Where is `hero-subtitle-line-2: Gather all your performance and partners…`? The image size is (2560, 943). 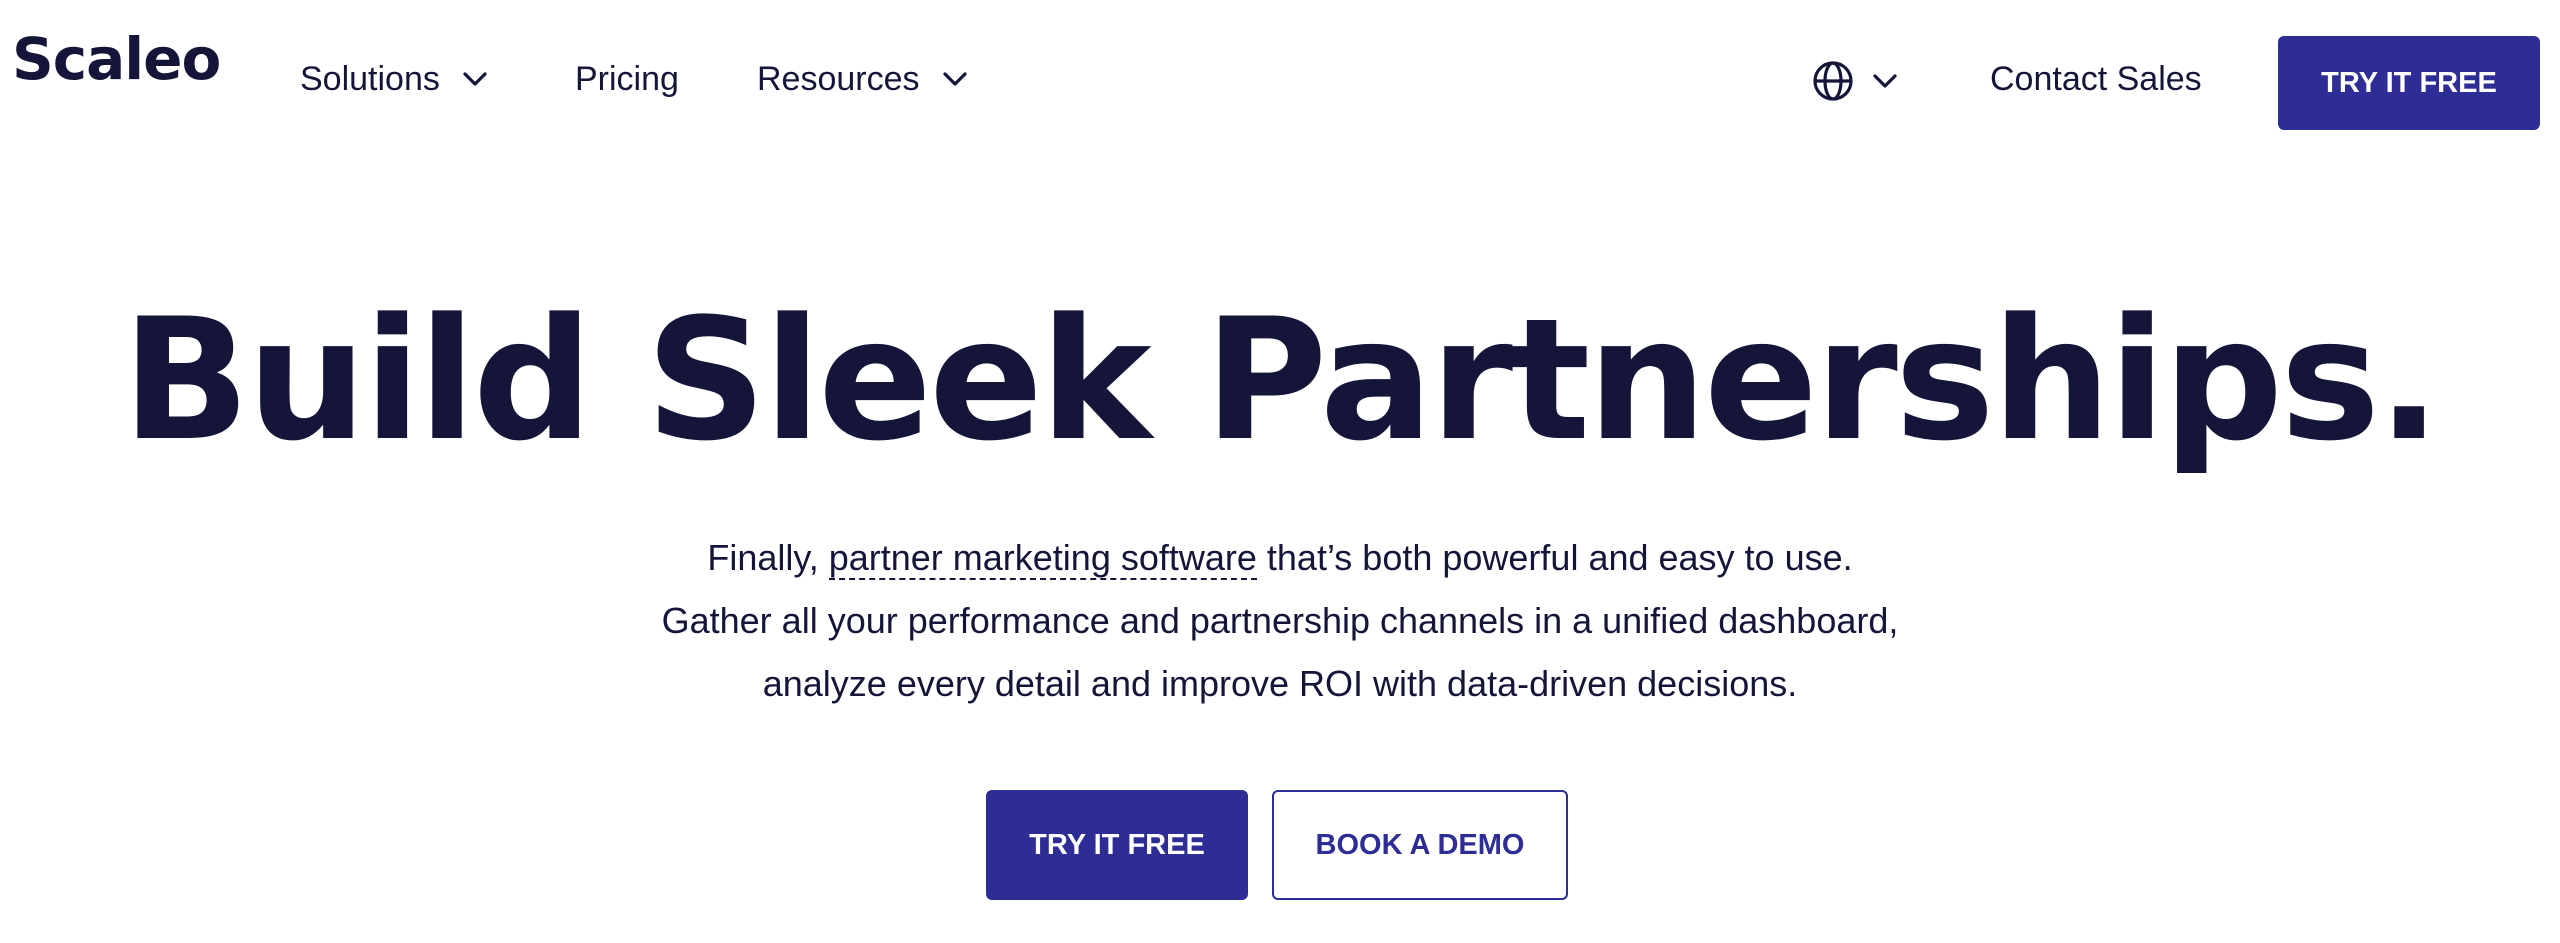 hero-subtitle-line-2: Gather all your performance and partners… is located at coordinates (1280, 620).